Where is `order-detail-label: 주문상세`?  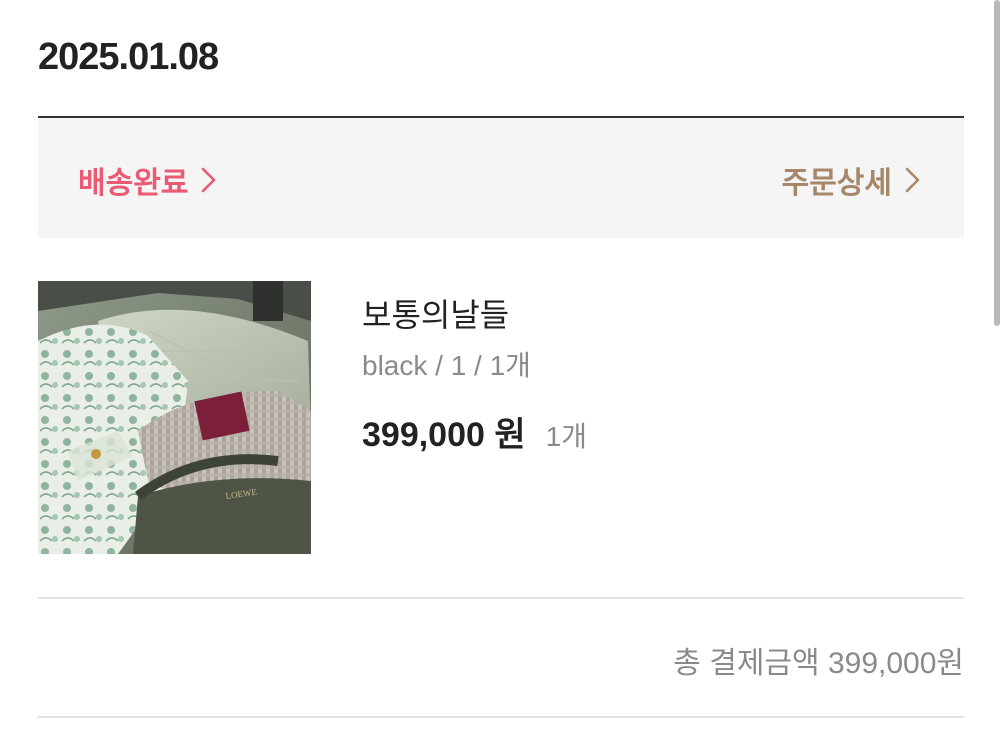 order-detail-label: 주문상세 is located at coordinates (836, 183).